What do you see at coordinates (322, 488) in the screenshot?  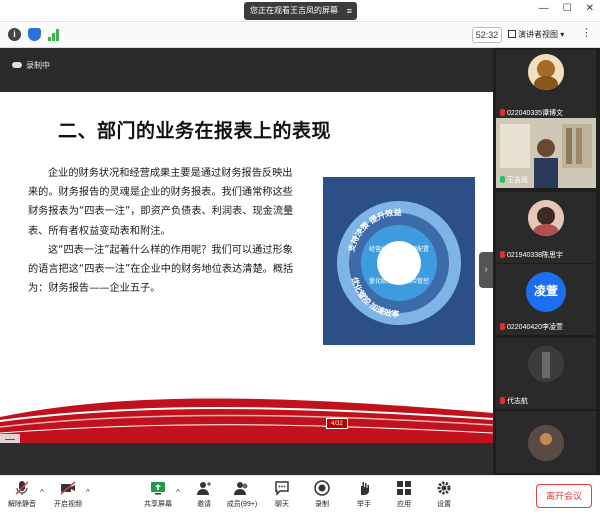 I see `record-icon` at bounding box center [322, 488].